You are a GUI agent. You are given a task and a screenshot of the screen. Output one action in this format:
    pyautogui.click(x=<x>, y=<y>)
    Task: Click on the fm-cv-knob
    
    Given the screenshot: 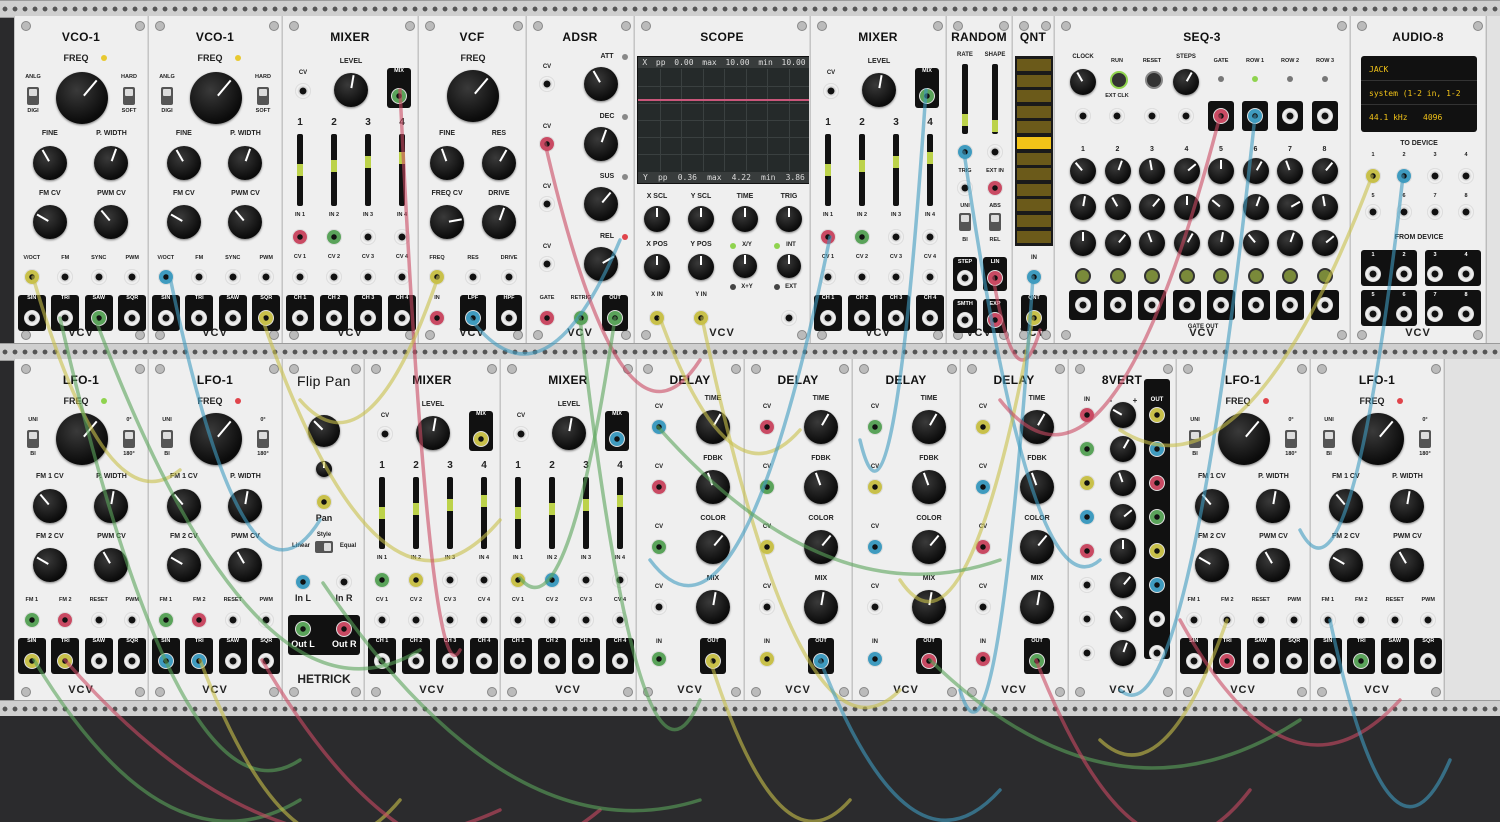 What is the action you would take?
    pyautogui.click(x=183, y=222)
    